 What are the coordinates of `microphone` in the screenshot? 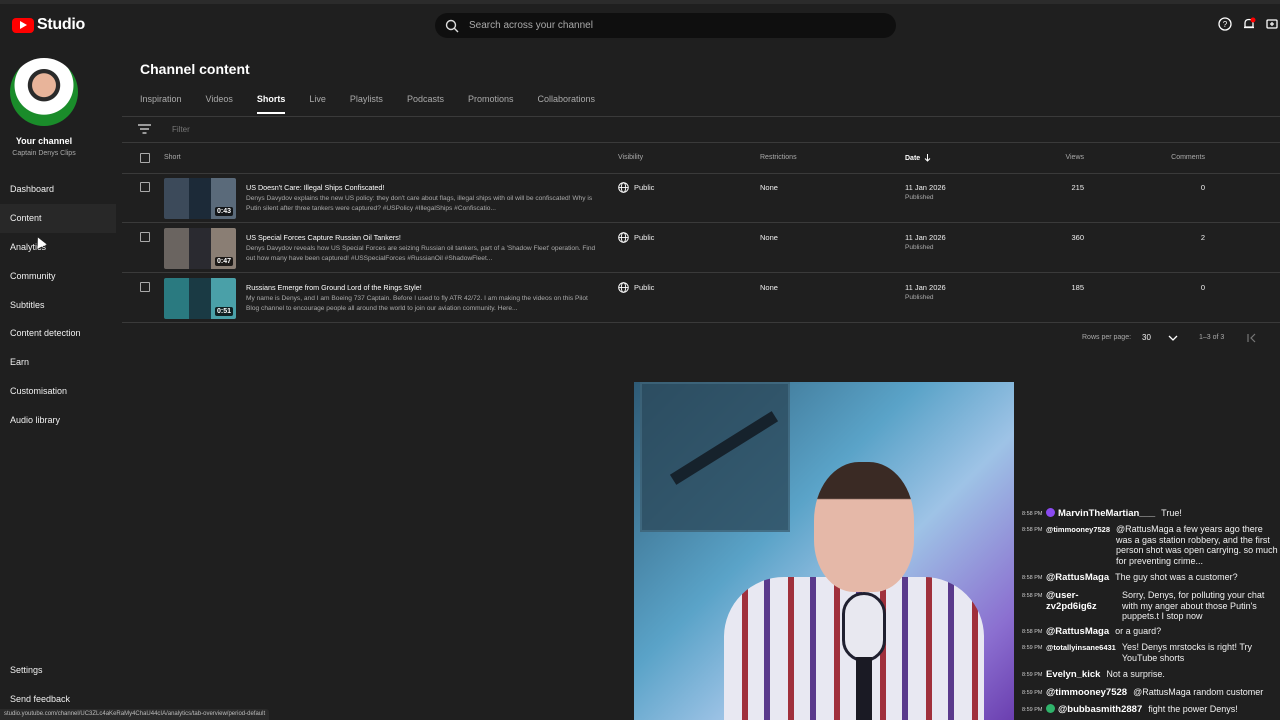 It's located at (864, 627).